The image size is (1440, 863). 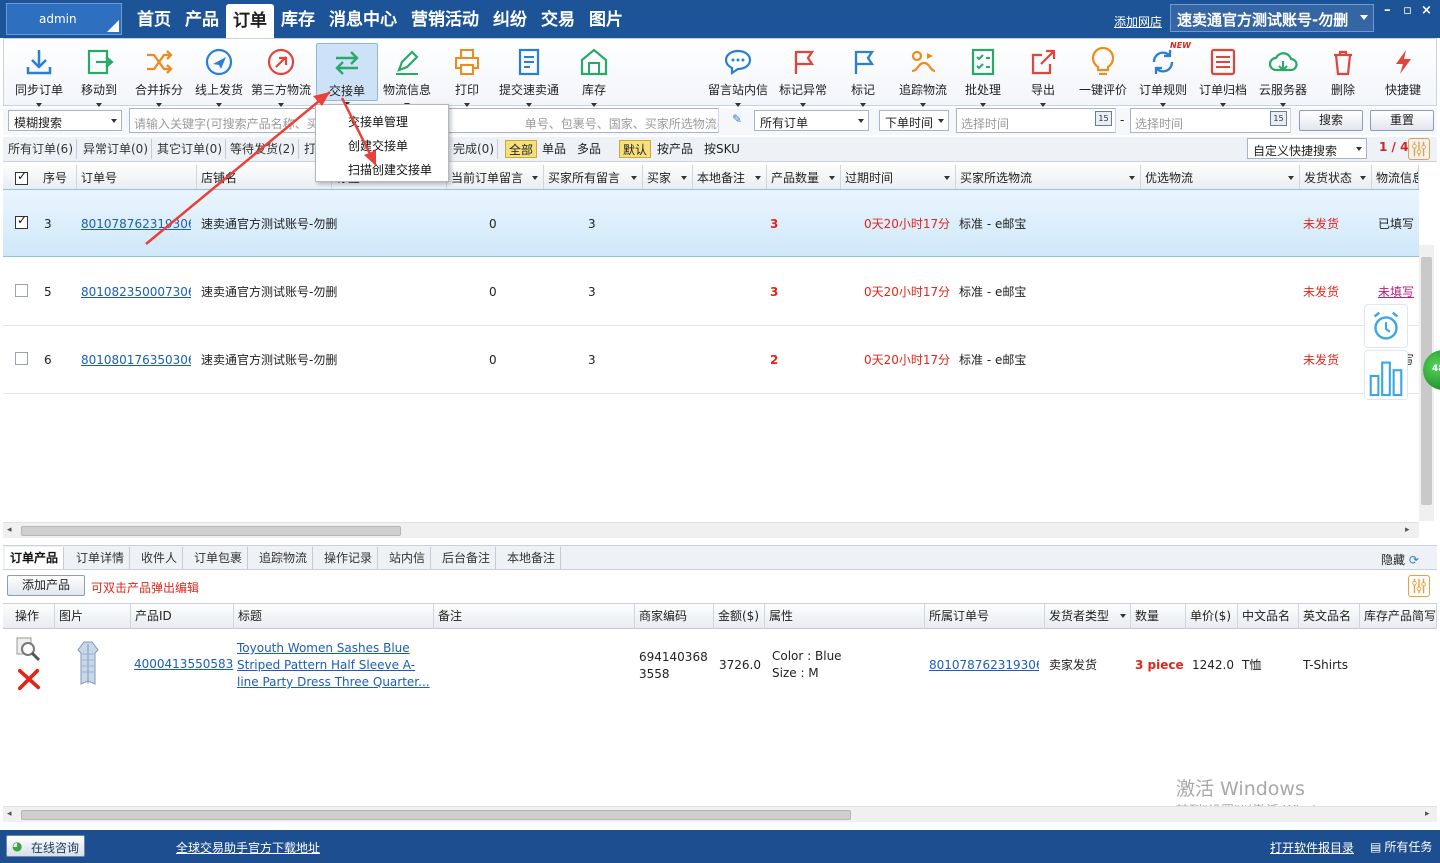 I want to click on menu-item-scan-create-handover: 扫描创建交接单, so click(x=382, y=170).